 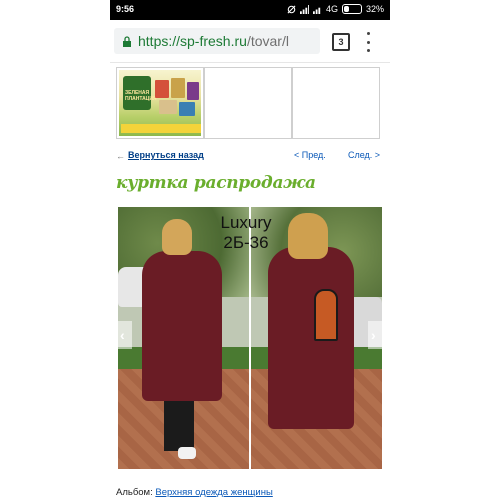 What do you see at coordinates (368, 42) in the screenshot?
I see `more-menu-icon` at bounding box center [368, 42].